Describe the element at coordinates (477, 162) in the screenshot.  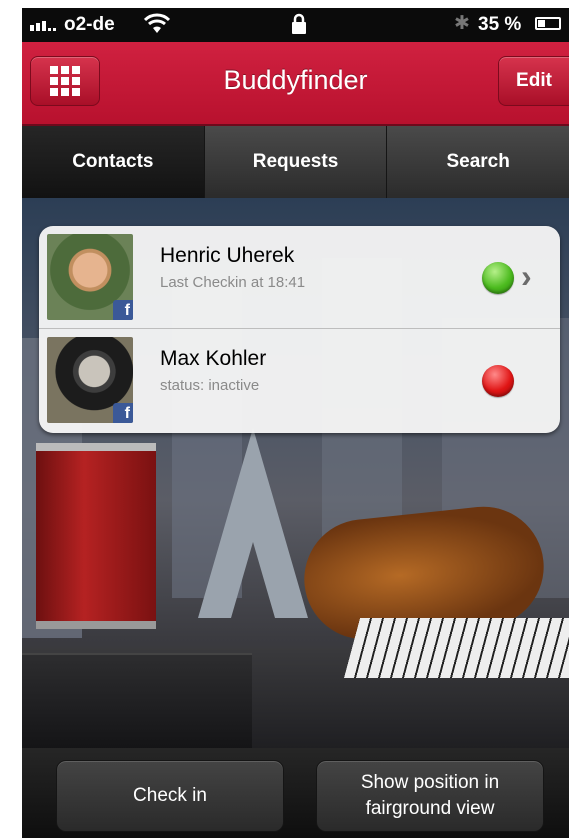
I see `tab-search: Search` at that location.